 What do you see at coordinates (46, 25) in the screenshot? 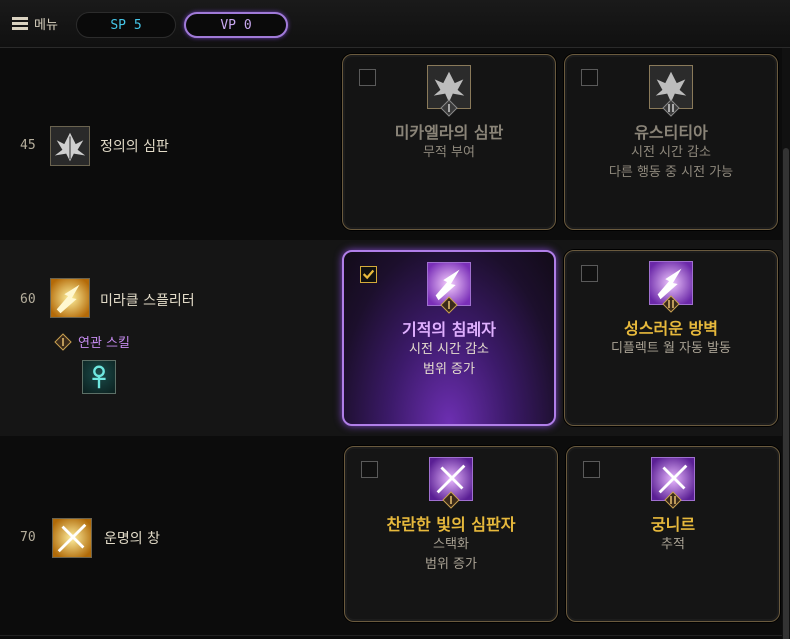
I see `menu-label: 메뉴` at bounding box center [46, 25].